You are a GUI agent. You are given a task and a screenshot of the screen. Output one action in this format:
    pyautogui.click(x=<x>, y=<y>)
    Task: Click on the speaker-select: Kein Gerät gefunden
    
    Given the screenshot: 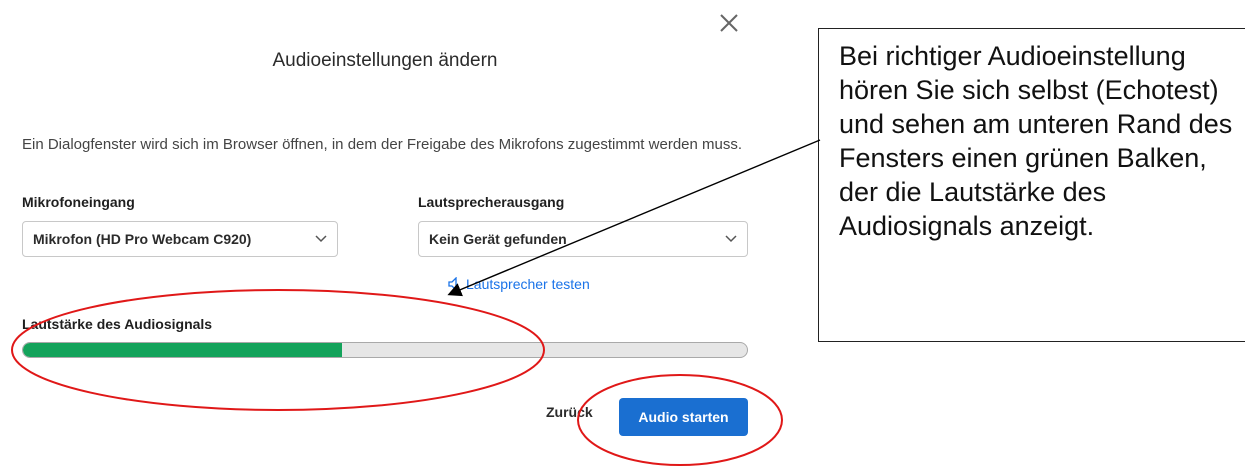 What is the action you would take?
    pyautogui.click(x=583, y=239)
    